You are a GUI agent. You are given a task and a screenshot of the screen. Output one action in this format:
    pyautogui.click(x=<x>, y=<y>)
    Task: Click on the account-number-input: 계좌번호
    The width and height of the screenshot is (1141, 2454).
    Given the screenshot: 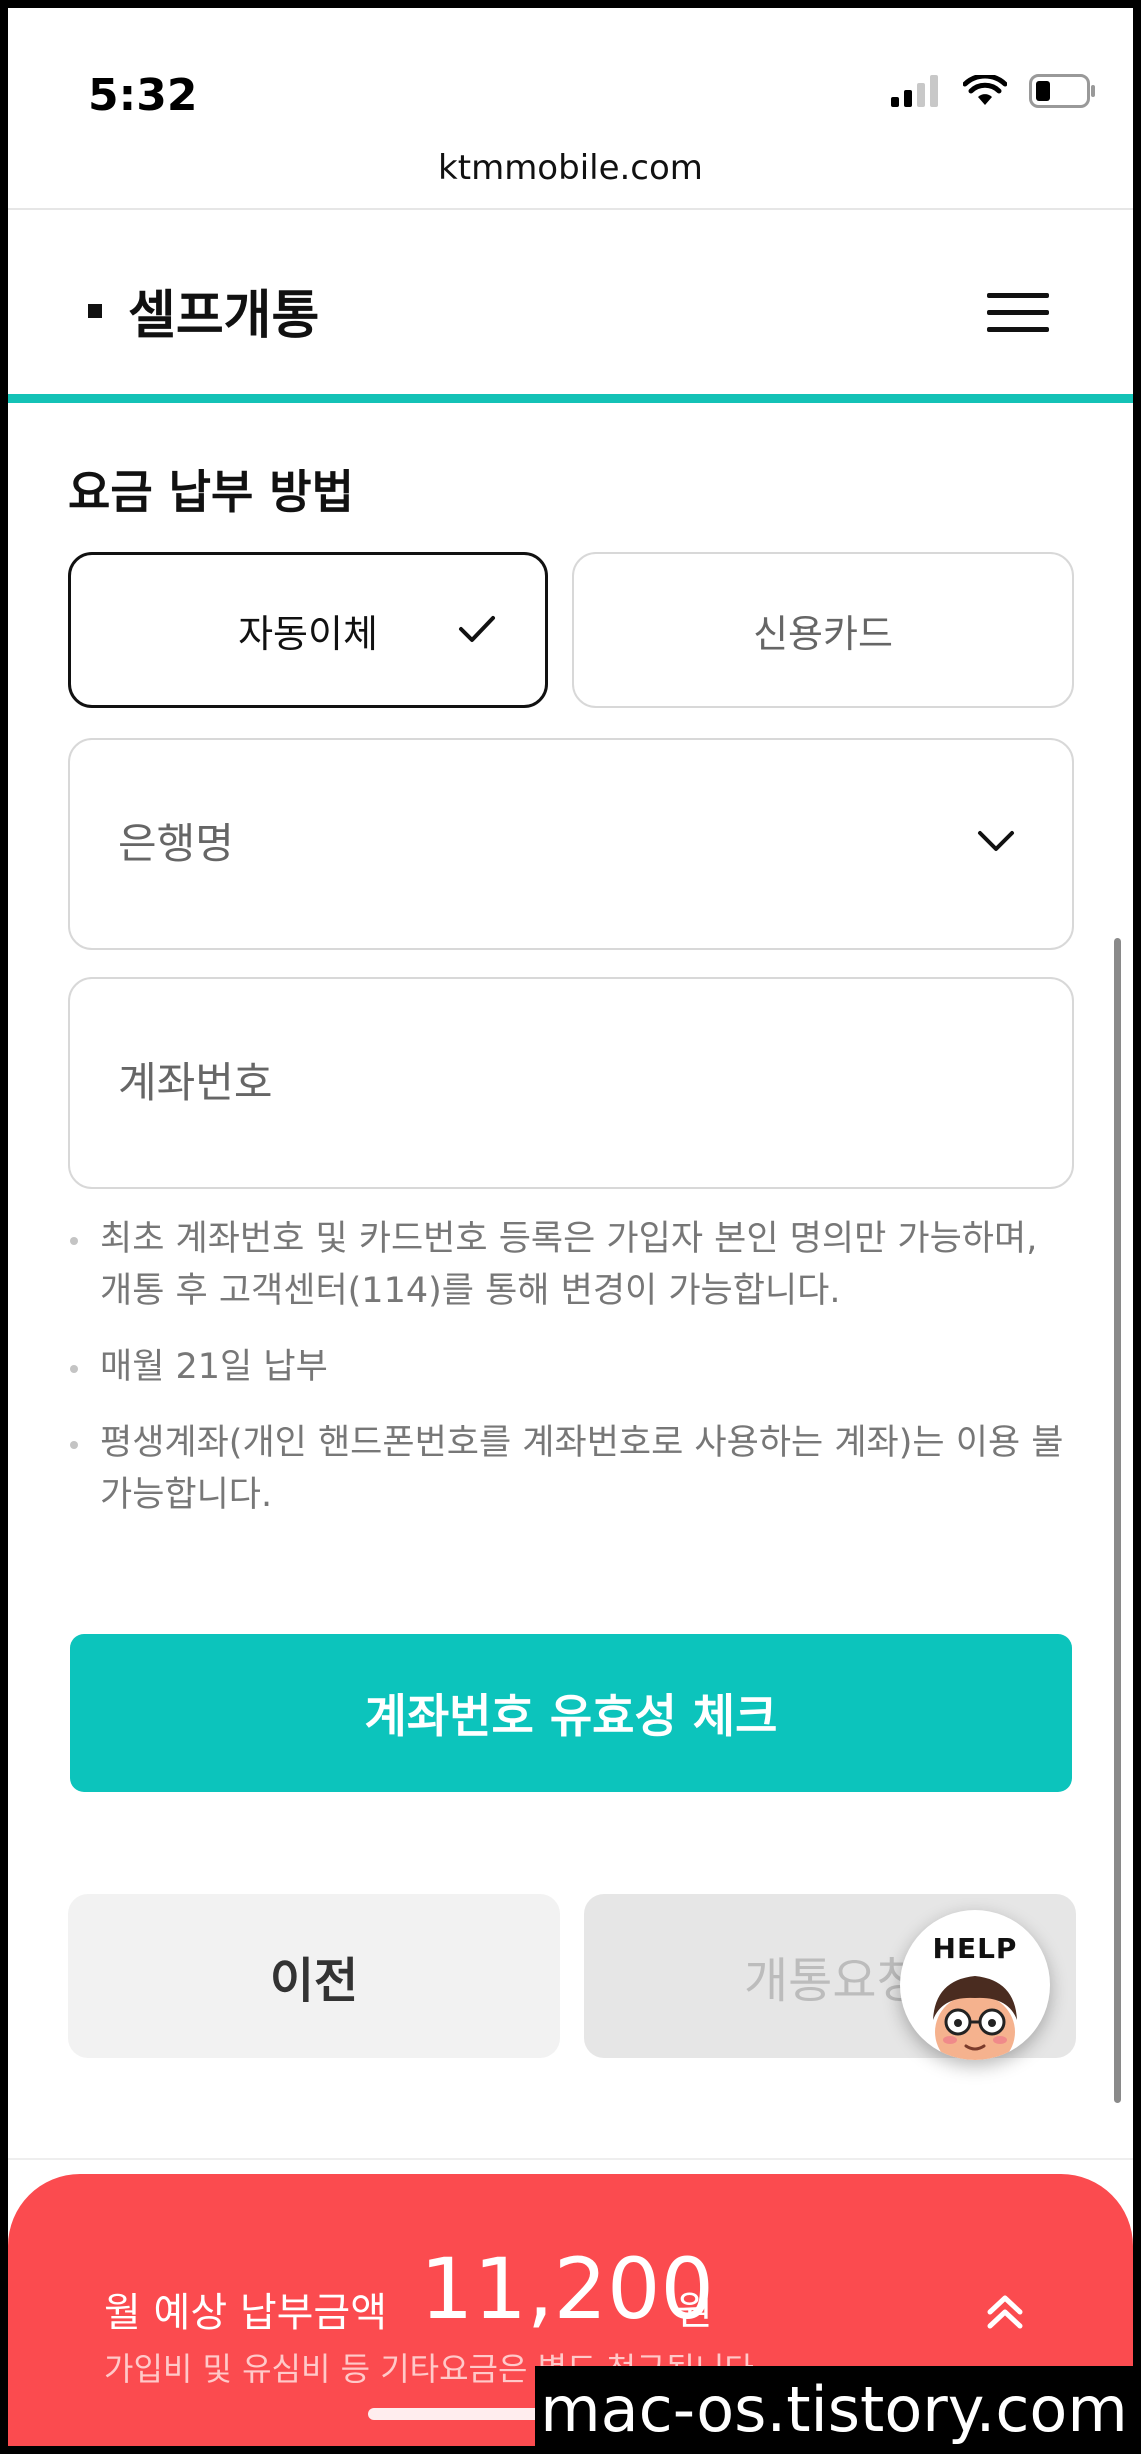 What is the action you would take?
    pyautogui.click(x=571, y=1083)
    